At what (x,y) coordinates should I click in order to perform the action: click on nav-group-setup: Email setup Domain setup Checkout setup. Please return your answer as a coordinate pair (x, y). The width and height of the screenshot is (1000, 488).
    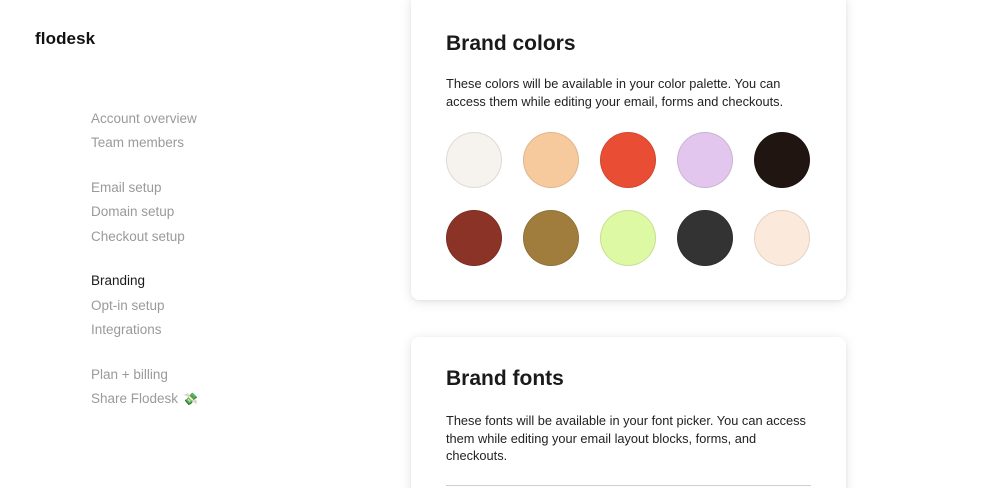
    Looking at the image, I should click on (201, 212).